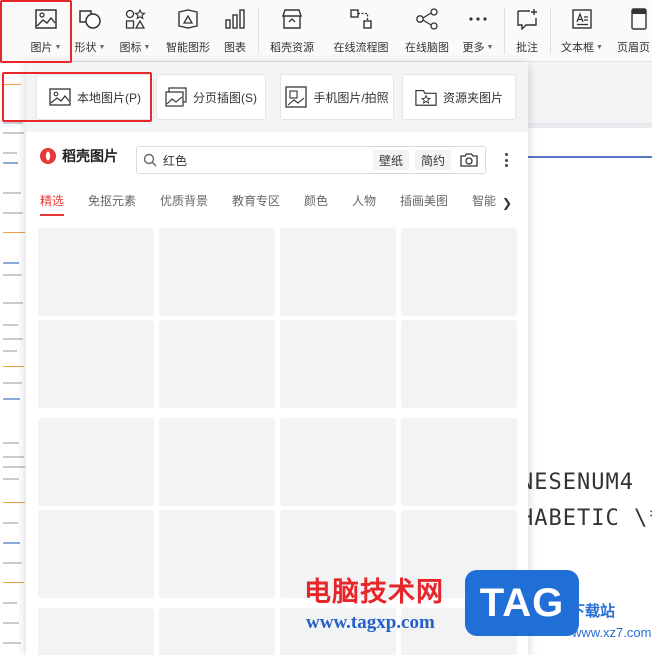 The width and height of the screenshot is (652, 655). Describe the element at coordinates (577, 482) in the screenshot. I see `document-text-line-1: NESENUM4` at that location.